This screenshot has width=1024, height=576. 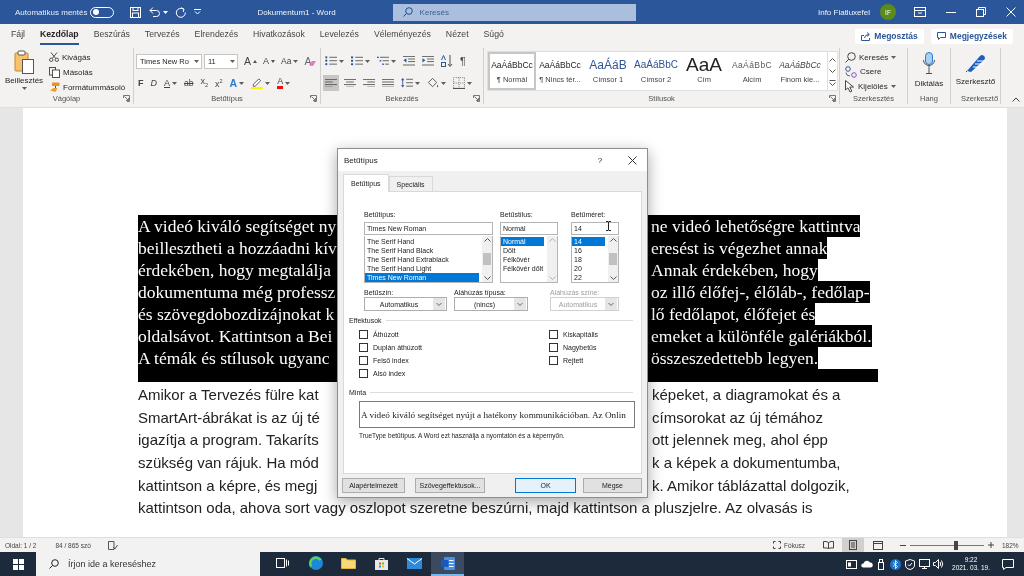 I want to click on highlight-button, so click(x=261, y=83).